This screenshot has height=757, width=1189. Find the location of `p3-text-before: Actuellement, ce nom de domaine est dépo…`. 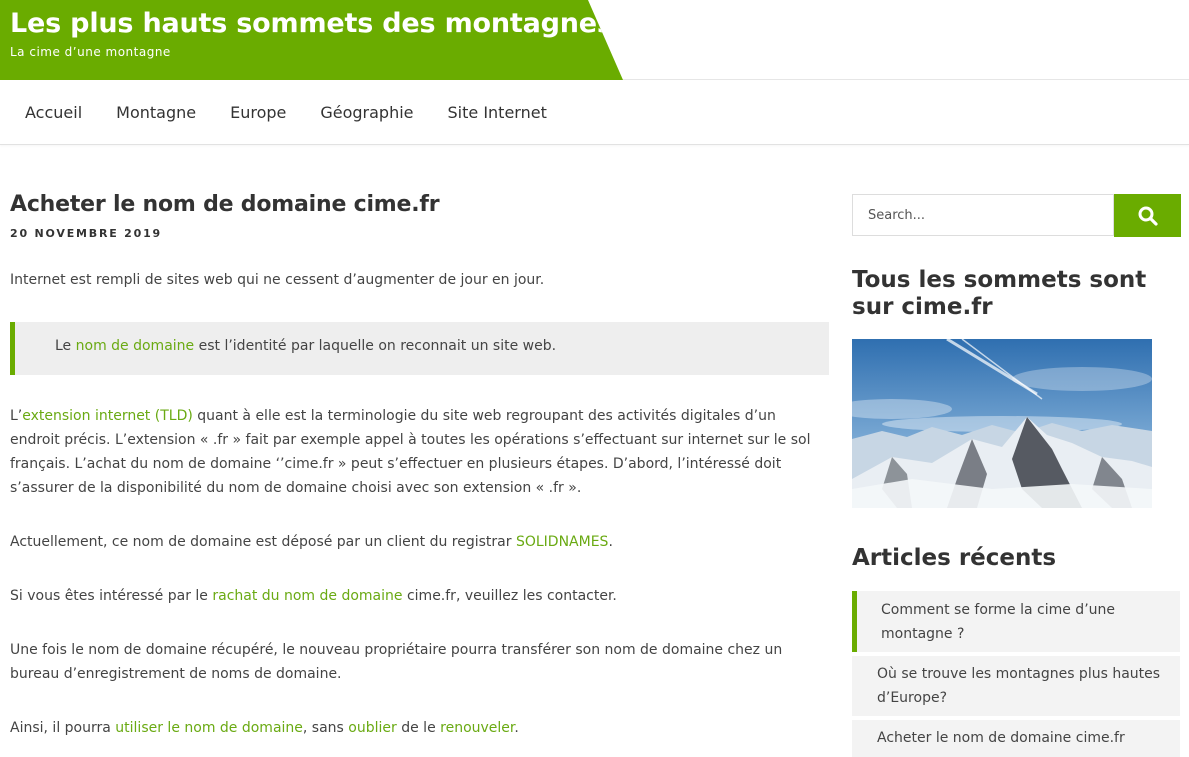

p3-text-before: Actuellement, ce nom de domaine est dépo… is located at coordinates (263, 542).